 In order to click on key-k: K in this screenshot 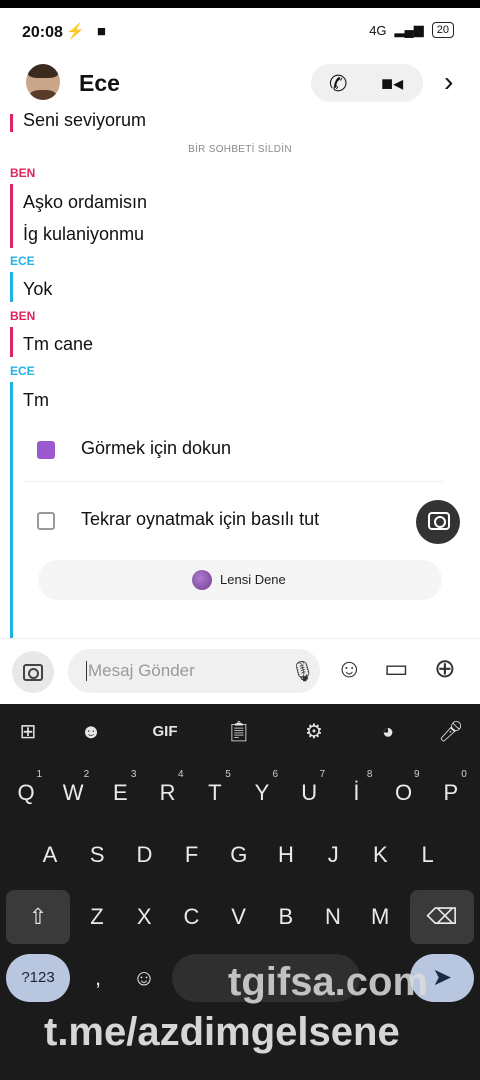, I will do `click(380, 855)`.